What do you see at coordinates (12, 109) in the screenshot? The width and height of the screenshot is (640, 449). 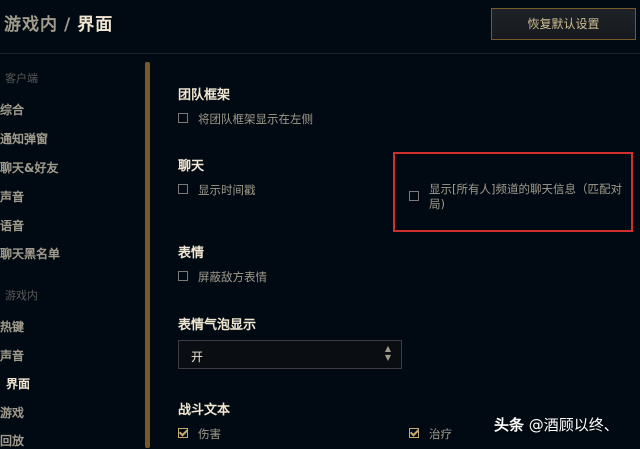 I see `sidebar-item-general: 综合` at bounding box center [12, 109].